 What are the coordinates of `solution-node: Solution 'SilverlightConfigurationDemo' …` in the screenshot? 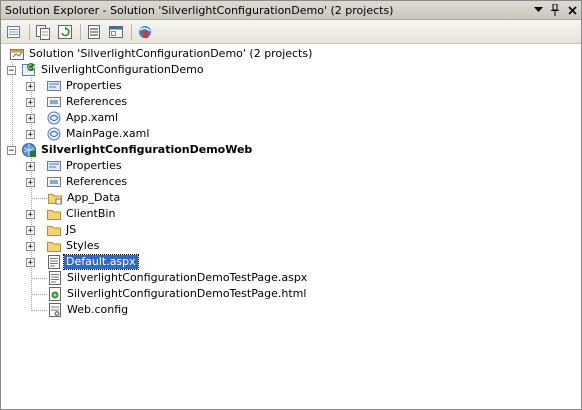 It's located at (161, 54).